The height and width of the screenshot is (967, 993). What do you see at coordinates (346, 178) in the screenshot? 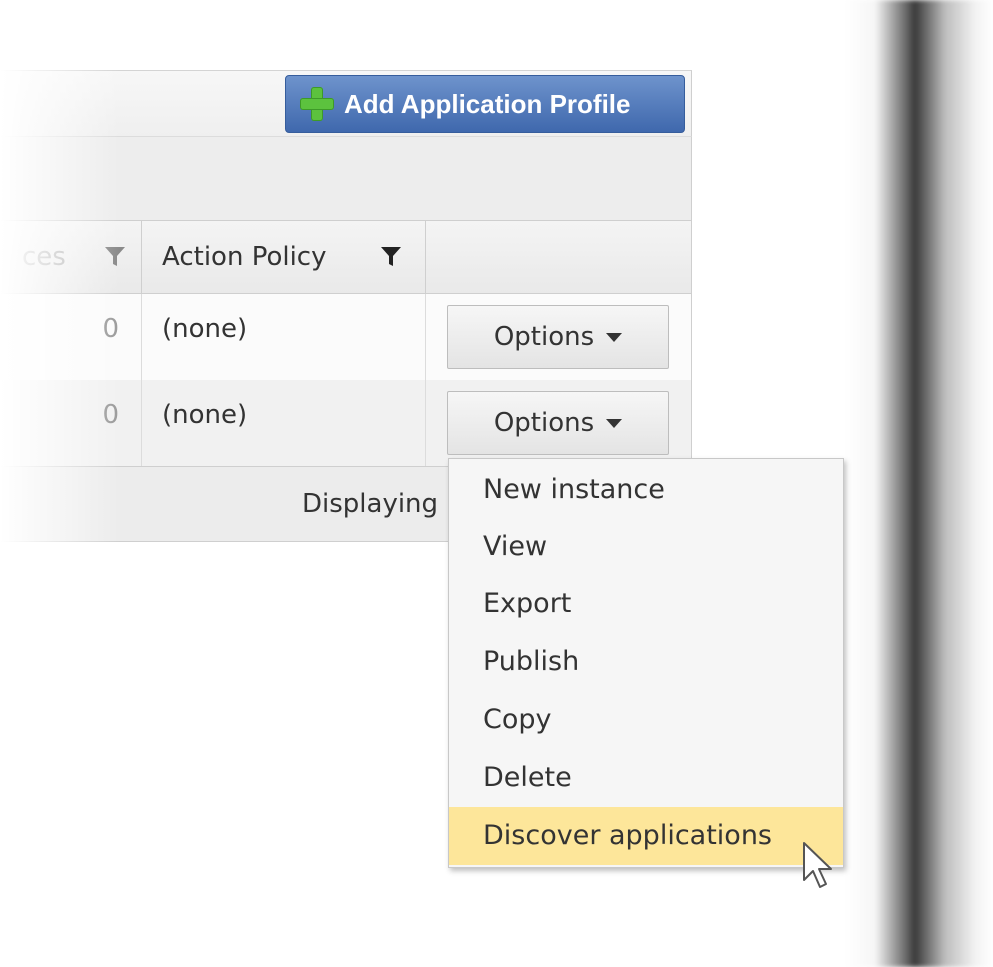
I see `grouping-bar` at bounding box center [346, 178].